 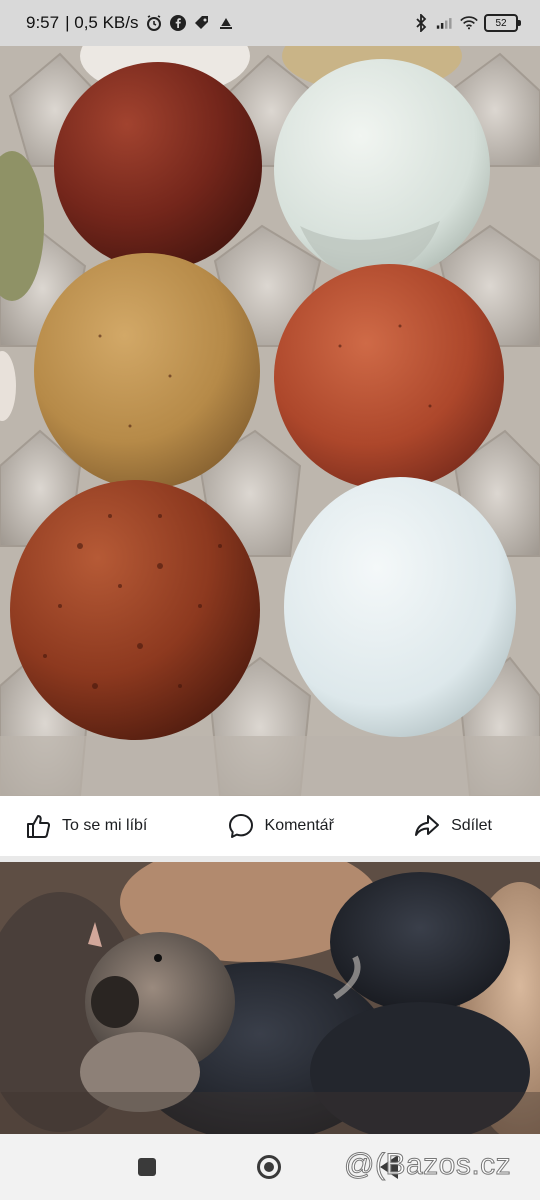 I want to click on post-action-bar: To se mi líbí Komentář Sdílet, so click(x=270, y=826).